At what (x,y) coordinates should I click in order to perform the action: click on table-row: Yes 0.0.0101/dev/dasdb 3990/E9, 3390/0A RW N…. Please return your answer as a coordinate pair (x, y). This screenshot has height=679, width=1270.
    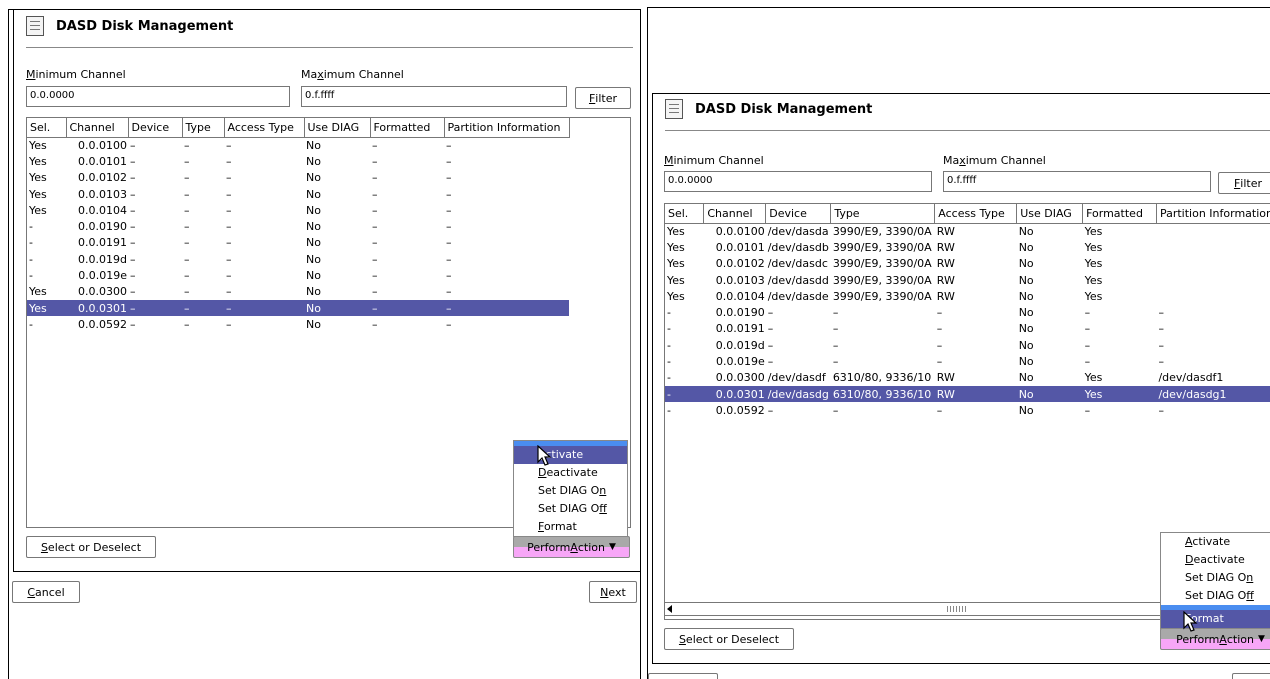
    Looking at the image, I should click on (967, 247).